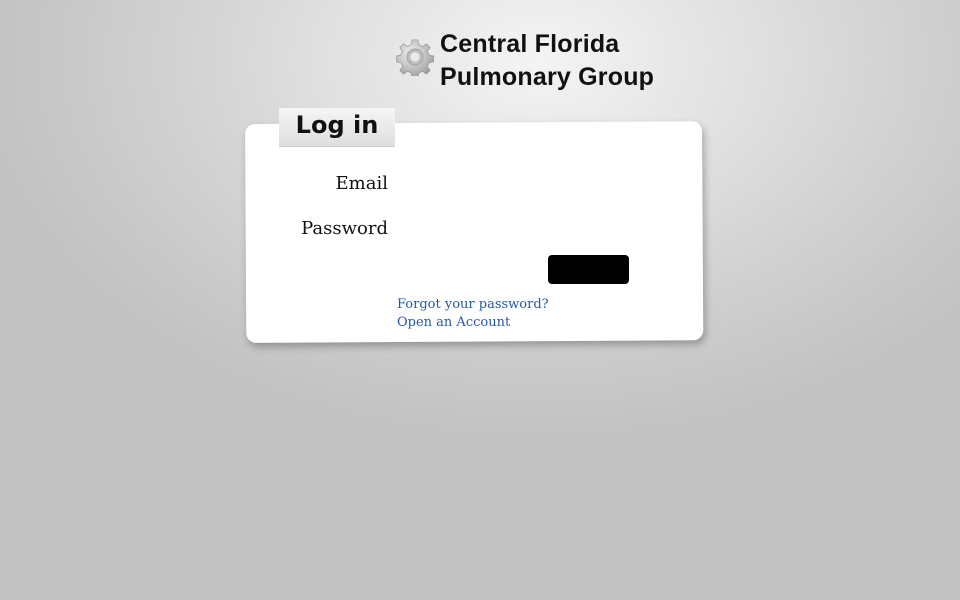 This screenshot has height=600, width=960. I want to click on login-title: Log in, so click(337, 125).